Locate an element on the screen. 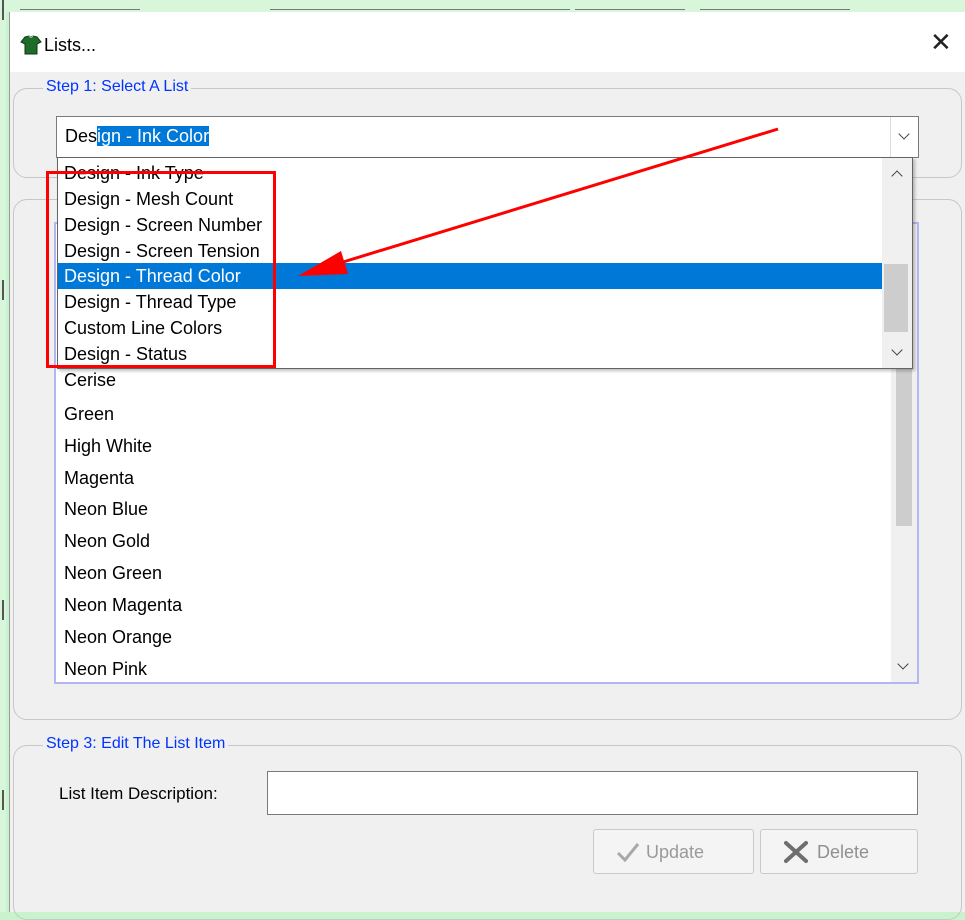 The width and height of the screenshot is (965, 920). checkmark-icon is located at coordinates (628, 853).